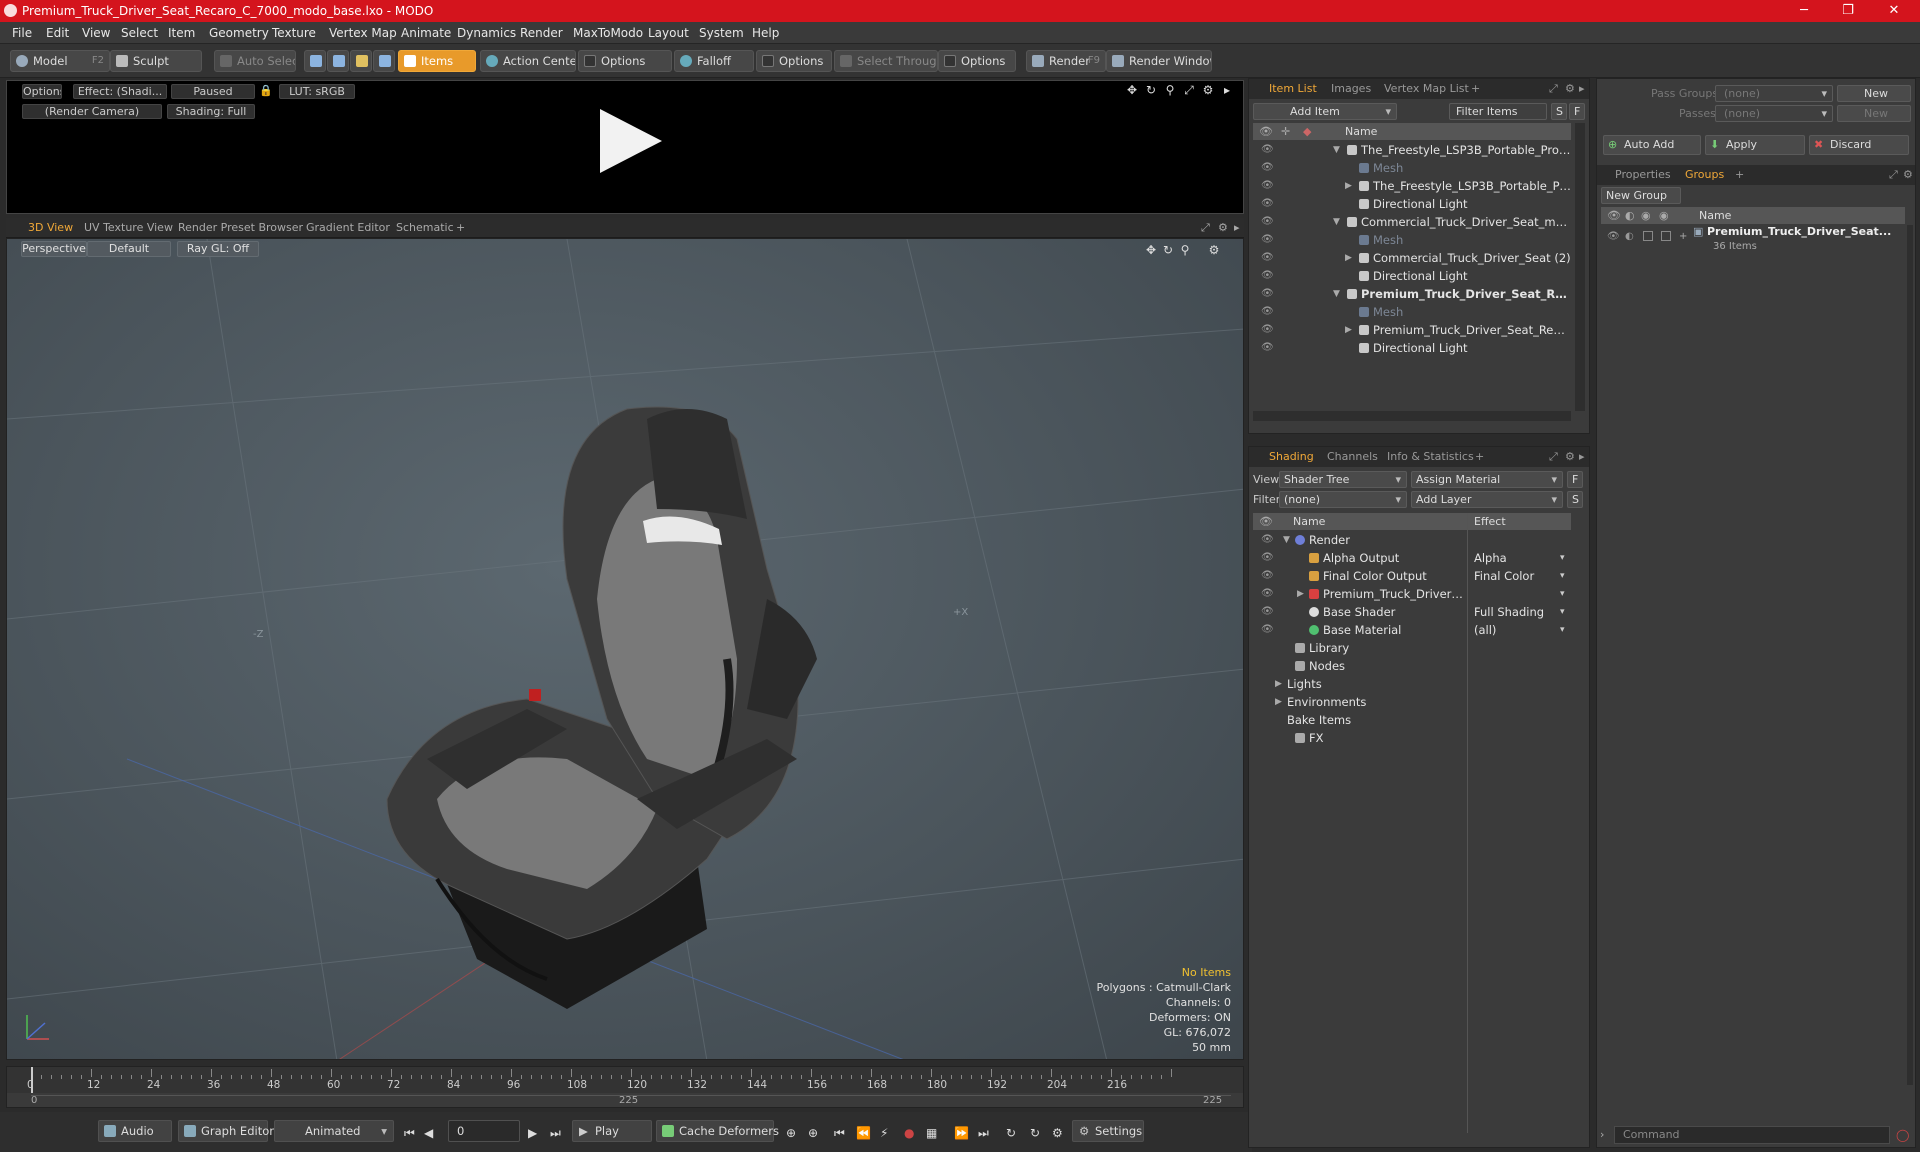  Describe the element at coordinates (213, 91) in the screenshot. I see `preview-paused-button: Paused` at that location.